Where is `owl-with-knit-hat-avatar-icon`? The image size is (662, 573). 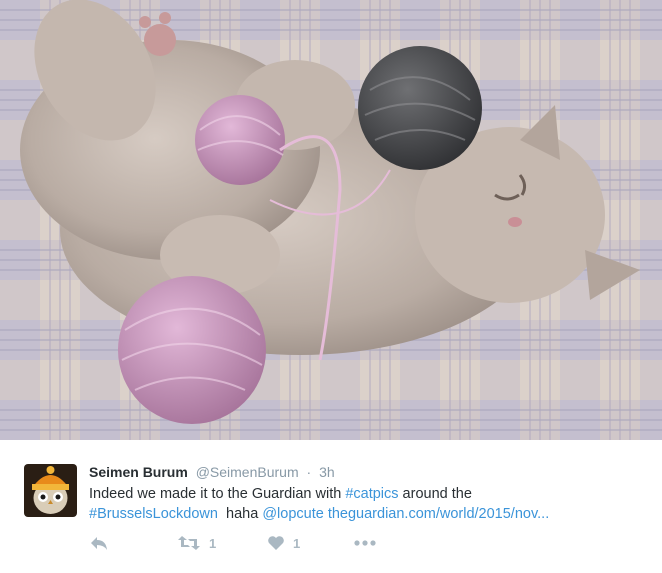
owl-with-knit-hat-avatar-icon is located at coordinates (50, 490).